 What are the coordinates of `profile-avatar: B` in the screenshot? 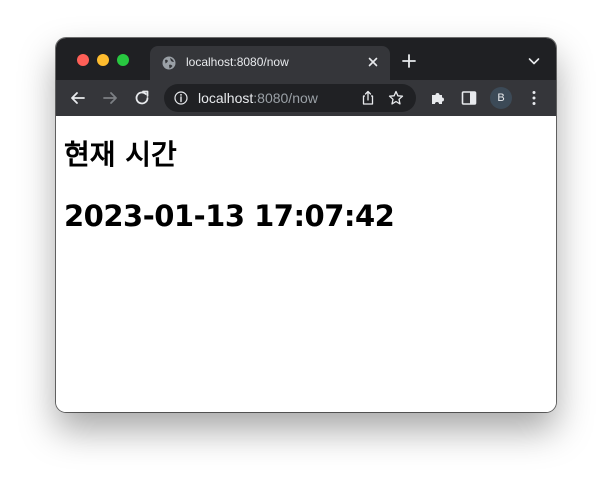 It's located at (501, 98).